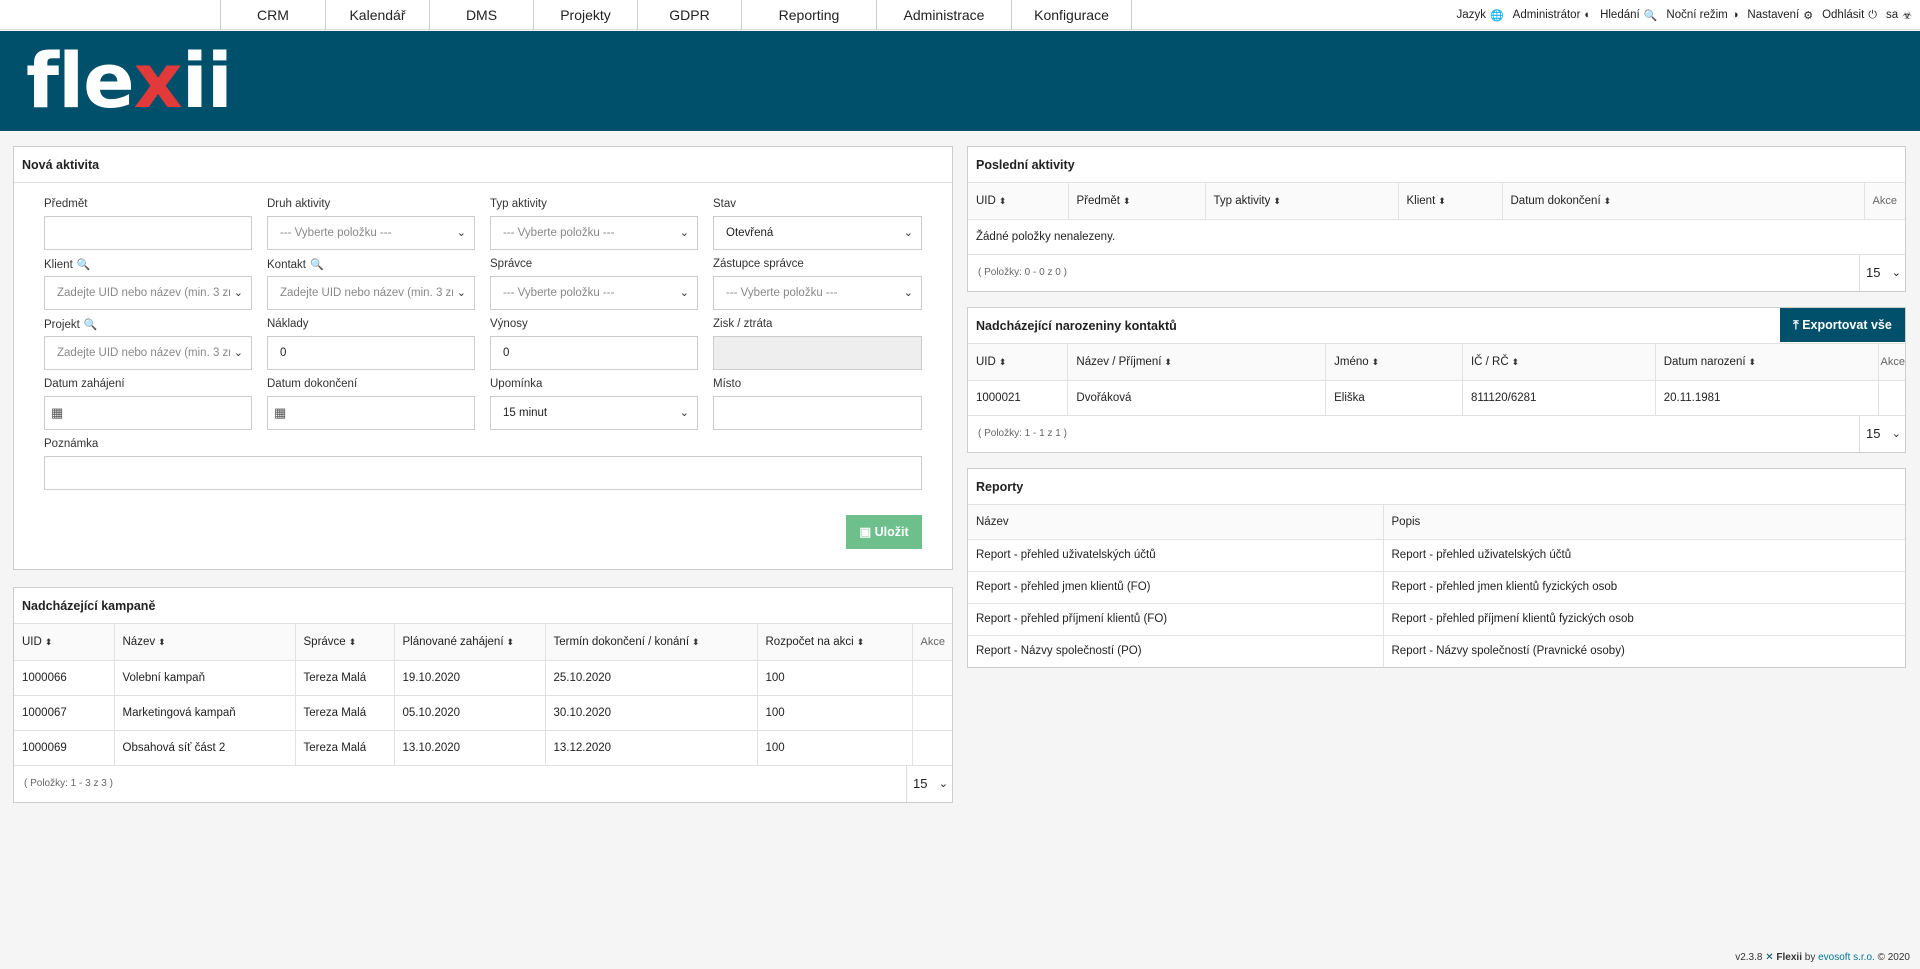 This screenshot has width=1920, height=969. Describe the element at coordinates (1450, 201) in the screenshot. I see `col-client: Klient ⬍` at that location.